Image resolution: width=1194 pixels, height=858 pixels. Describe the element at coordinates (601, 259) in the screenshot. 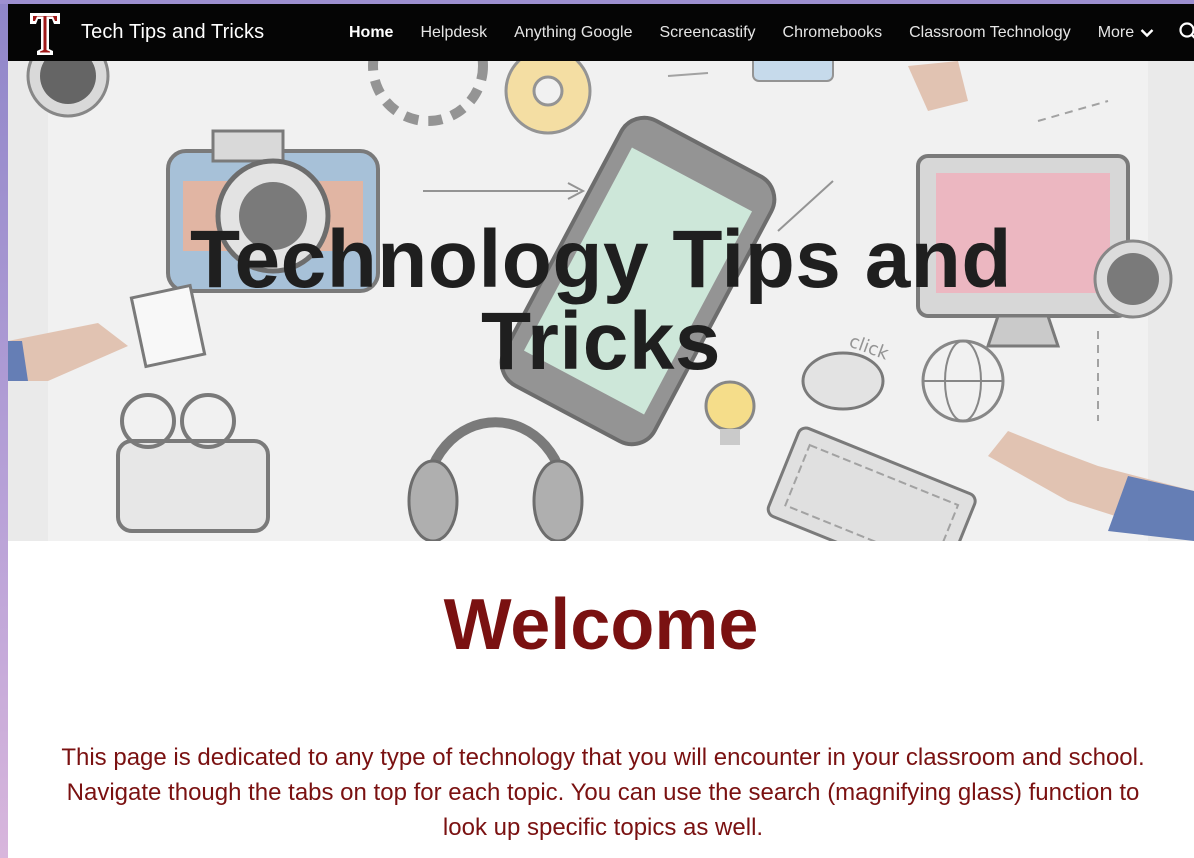

I see `hero-title-line-1: Technology Tips and` at that location.